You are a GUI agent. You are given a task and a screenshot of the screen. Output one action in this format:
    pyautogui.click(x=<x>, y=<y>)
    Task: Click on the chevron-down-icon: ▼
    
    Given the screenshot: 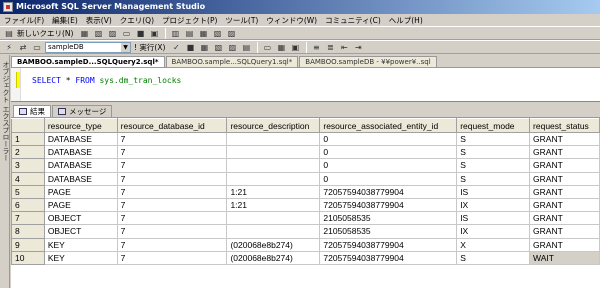 What is the action you would take?
    pyautogui.click(x=125, y=47)
    